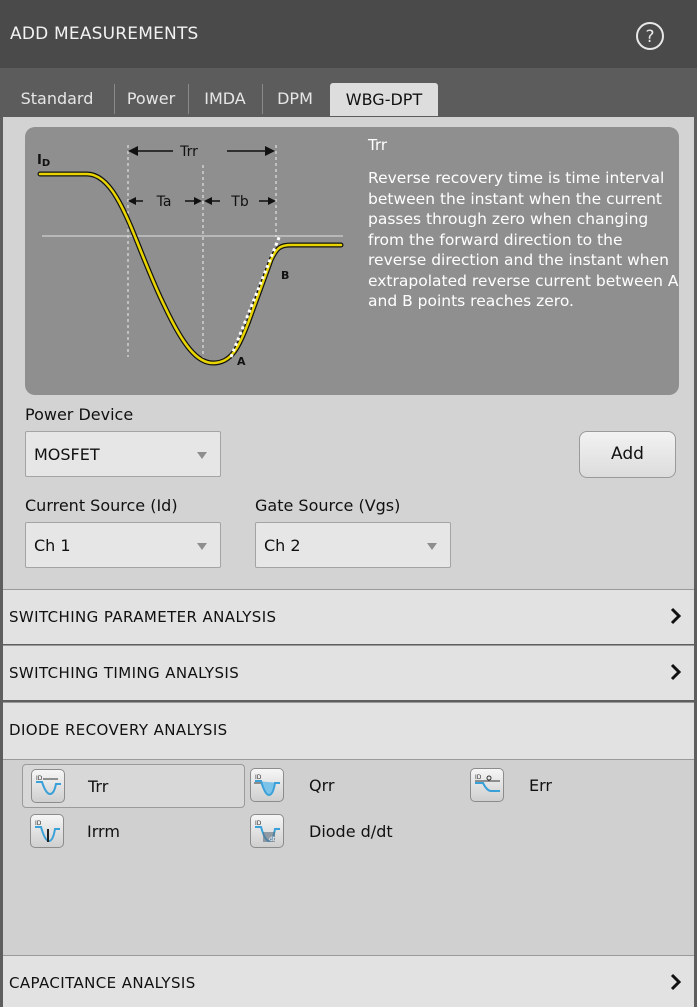  I want to click on measurement-label: Diode d/dt, so click(351, 831).